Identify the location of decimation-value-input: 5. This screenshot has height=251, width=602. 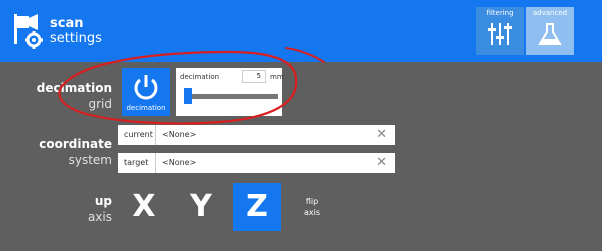
(254, 76).